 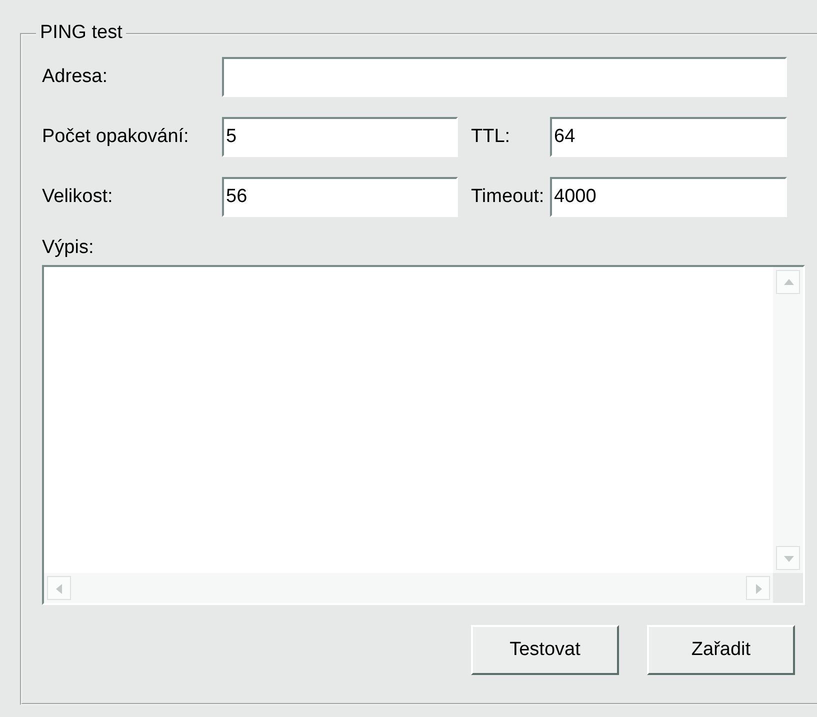 What do you see at coordinates (668, 197) in the screenshot?
I see `input-field: 4000` at bounding box center [668, 197].